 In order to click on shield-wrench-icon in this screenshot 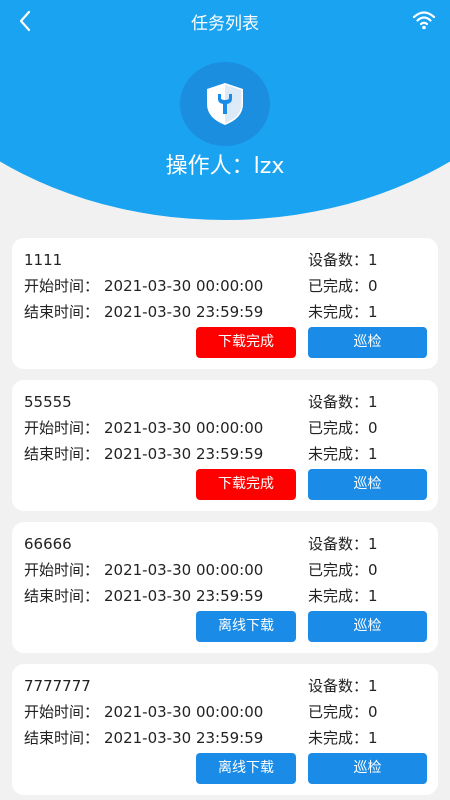, I will do `click(225, 104)`.